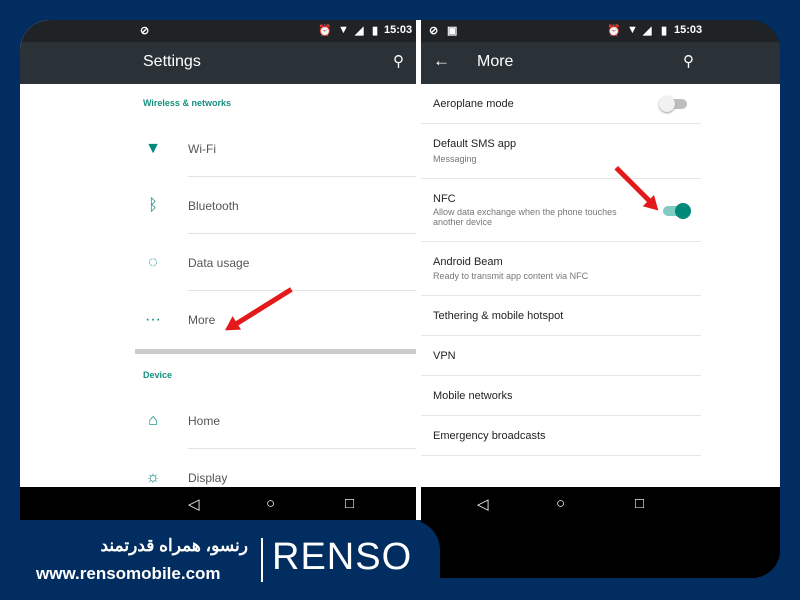 This screenshot has width=800, height=600. Describe the element at coordinates (495, 61) in the screenshot. I see `page-title: More` at that location.